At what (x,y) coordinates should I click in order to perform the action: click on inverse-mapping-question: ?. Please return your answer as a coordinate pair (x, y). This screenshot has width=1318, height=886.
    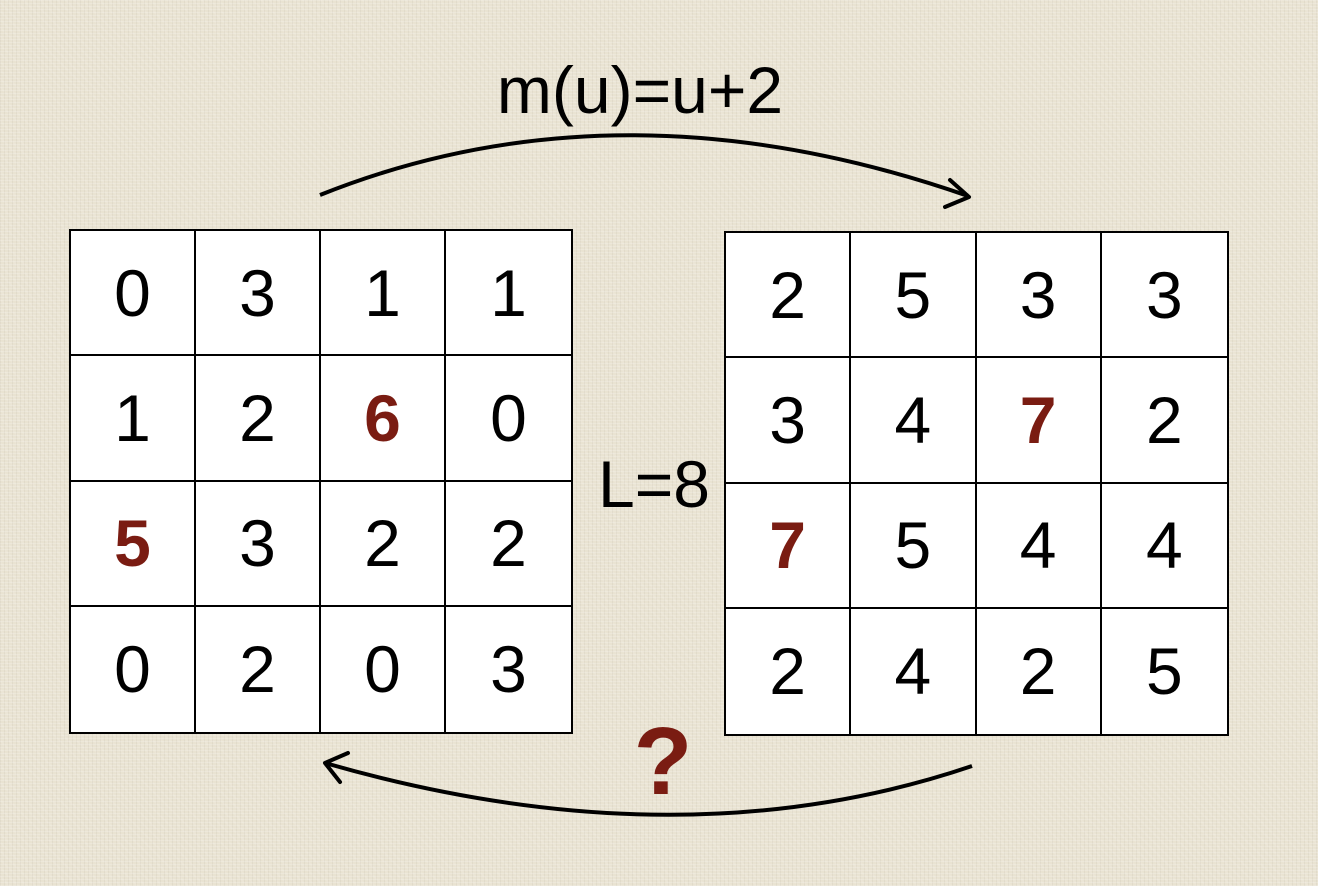
    Looking at the image, I should click on (663, 761).